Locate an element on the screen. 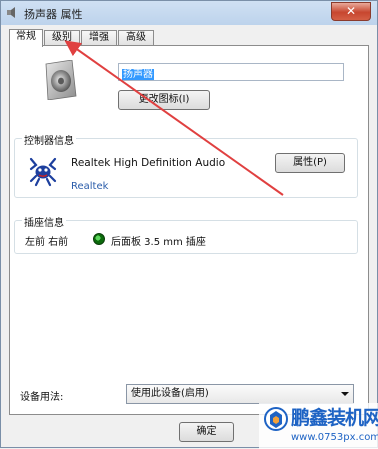 This screenshot has height=449, width=378. vendor-name: Realtek is located at coordinates (90, 186).